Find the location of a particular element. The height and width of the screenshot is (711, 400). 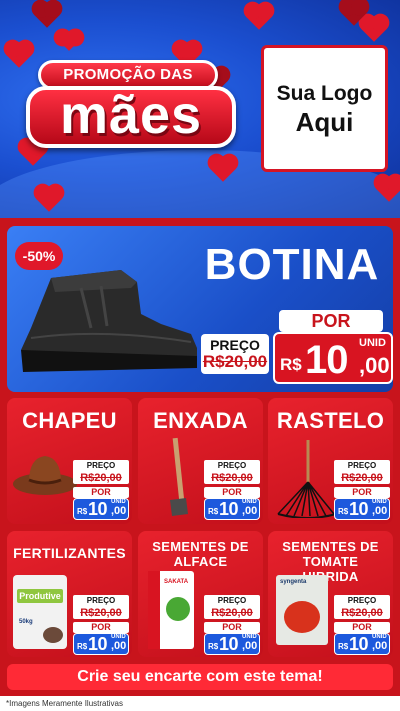

disclaimer-text: *Imagens Meramente Ilustrativas is located at coordinates (64, 703).